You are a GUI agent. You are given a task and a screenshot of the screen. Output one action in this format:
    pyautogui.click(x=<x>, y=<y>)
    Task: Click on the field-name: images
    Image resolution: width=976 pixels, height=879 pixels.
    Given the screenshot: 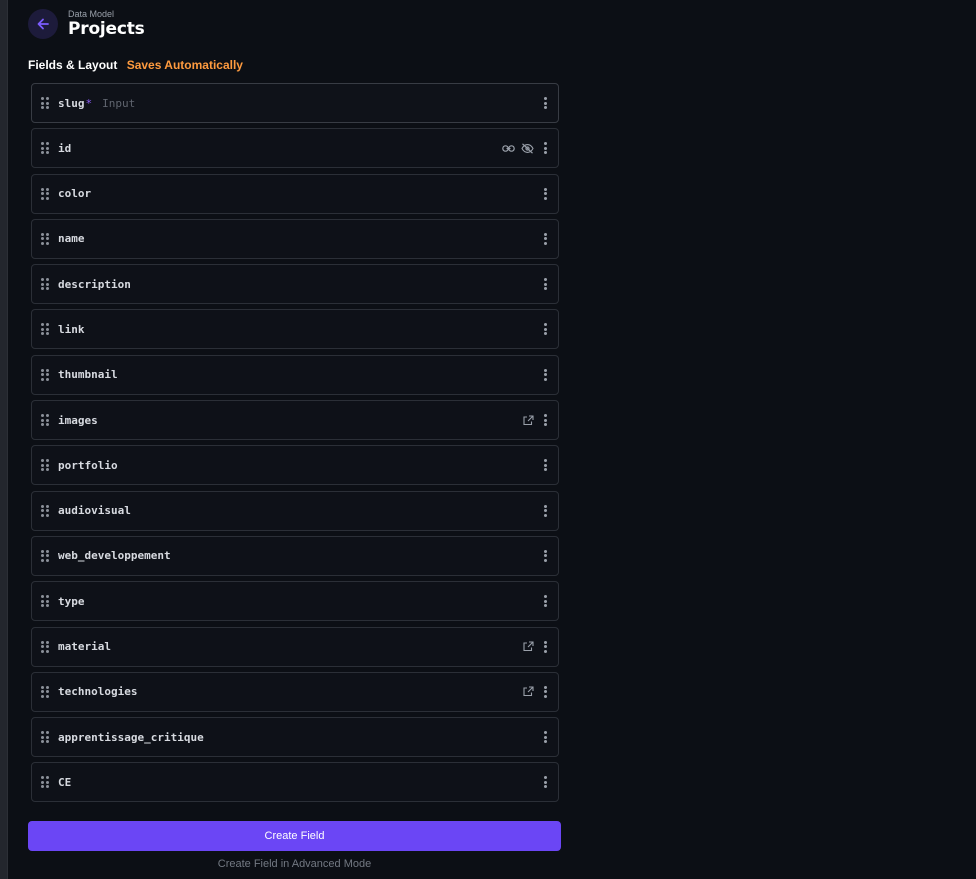 What is the action you would take?
    pyautogui.click(x=78, y=420)
    